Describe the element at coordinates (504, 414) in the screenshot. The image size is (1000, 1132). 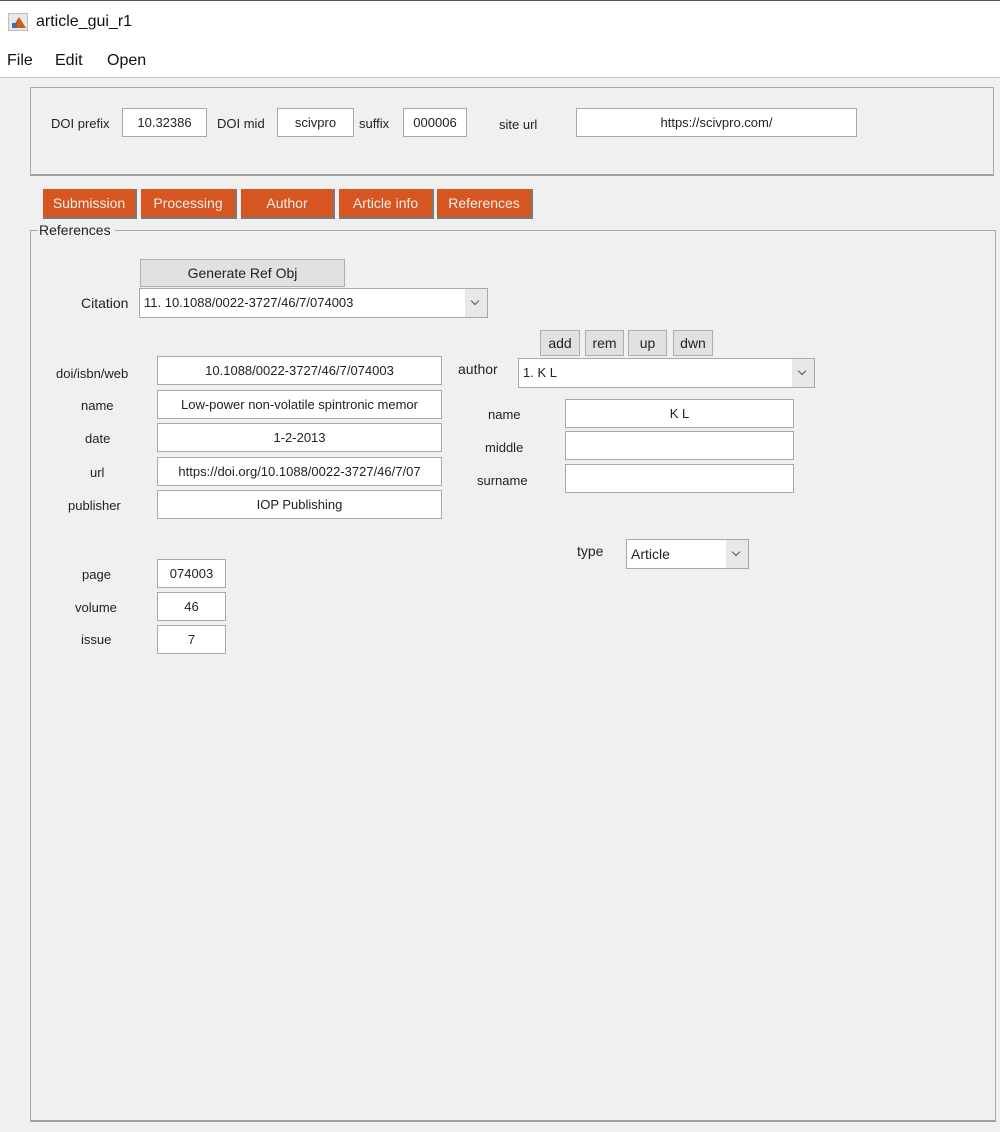
I see `author-name-label: name` at that location.